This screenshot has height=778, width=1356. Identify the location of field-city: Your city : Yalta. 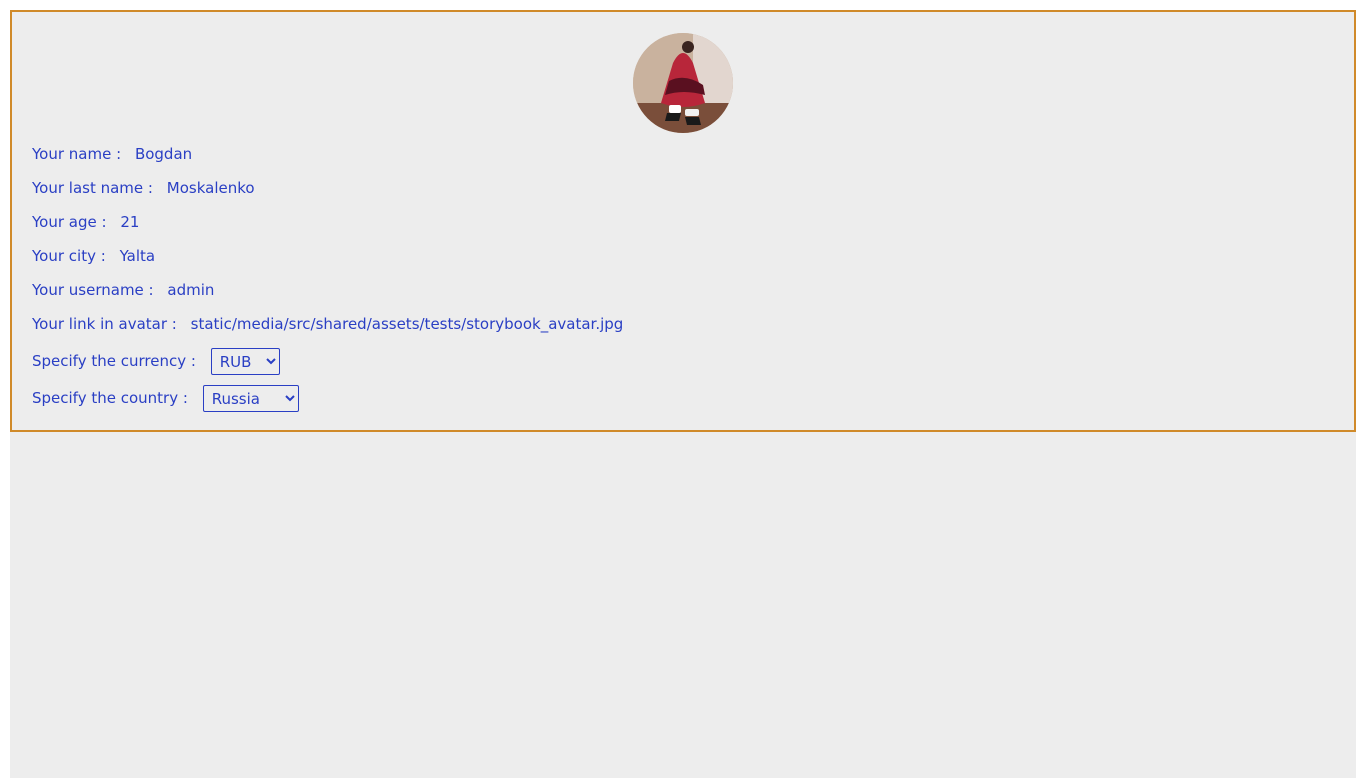
(93, 256).